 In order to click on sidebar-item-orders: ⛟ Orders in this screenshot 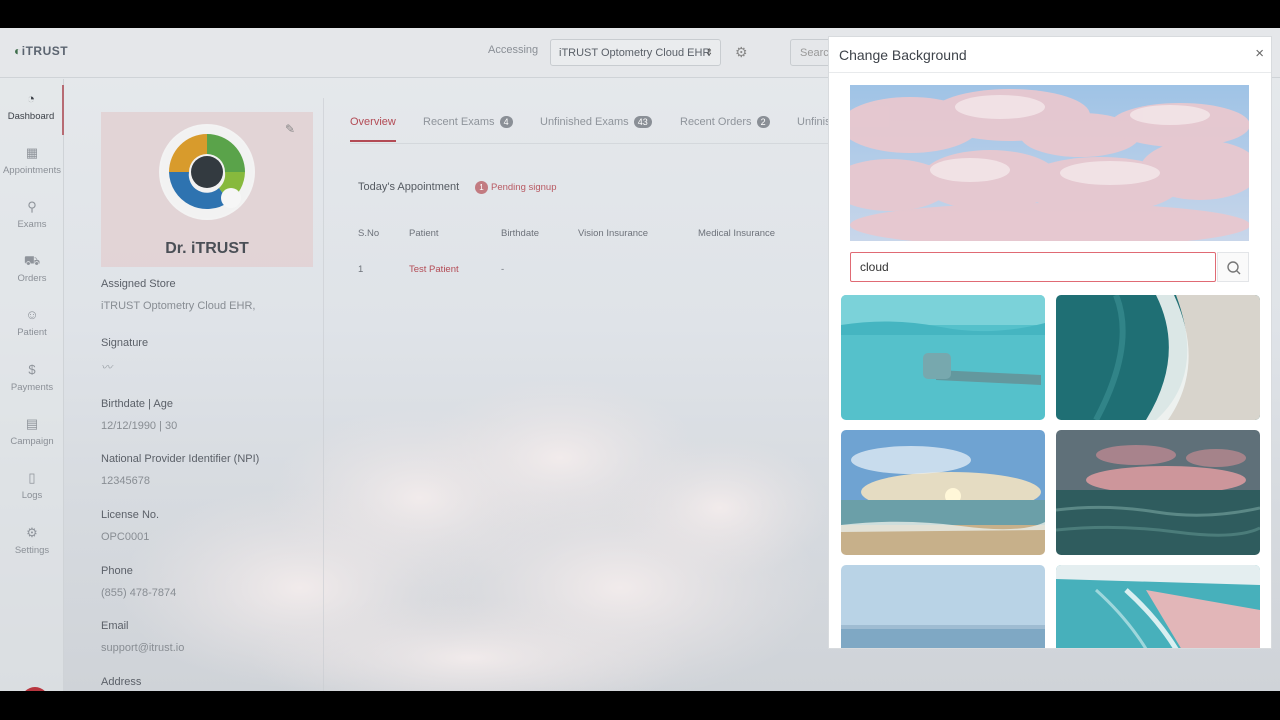, I will do `click(32, 272)`.